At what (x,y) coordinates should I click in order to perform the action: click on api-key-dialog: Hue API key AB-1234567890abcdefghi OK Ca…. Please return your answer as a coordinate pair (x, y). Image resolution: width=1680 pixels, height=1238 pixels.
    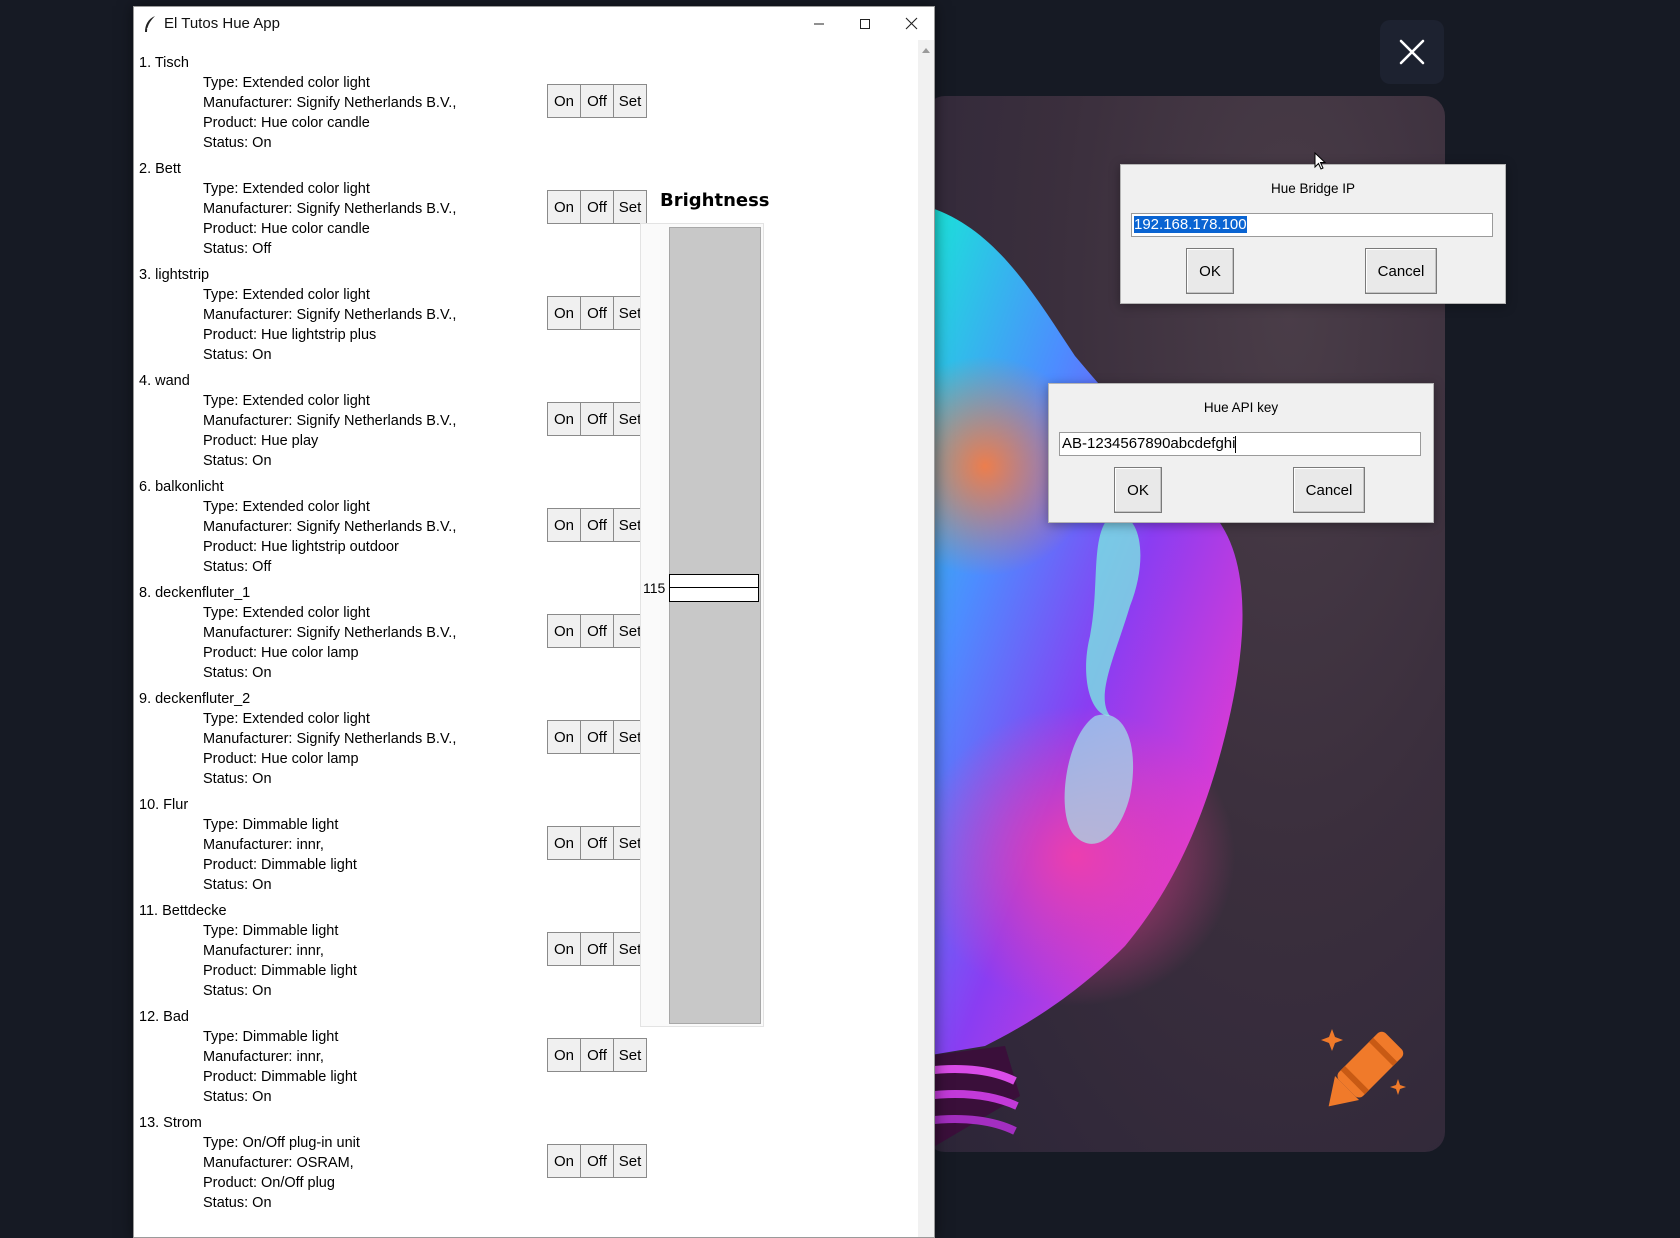
    Looking at the image, I should click on (1241, 453).